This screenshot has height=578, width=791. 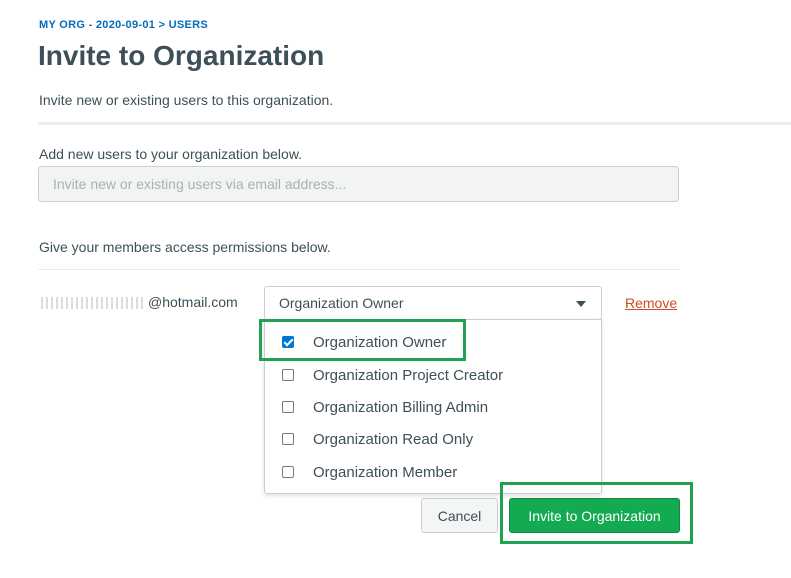 I want to click on invite-to-organization-button: Invite to Organization, so click(x=594, y=515).